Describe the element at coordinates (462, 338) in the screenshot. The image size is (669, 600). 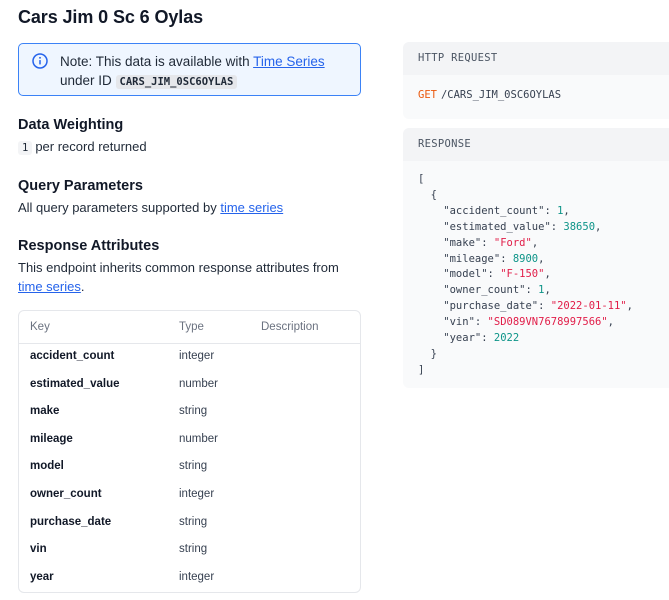
I see `json-key: year` at that location.